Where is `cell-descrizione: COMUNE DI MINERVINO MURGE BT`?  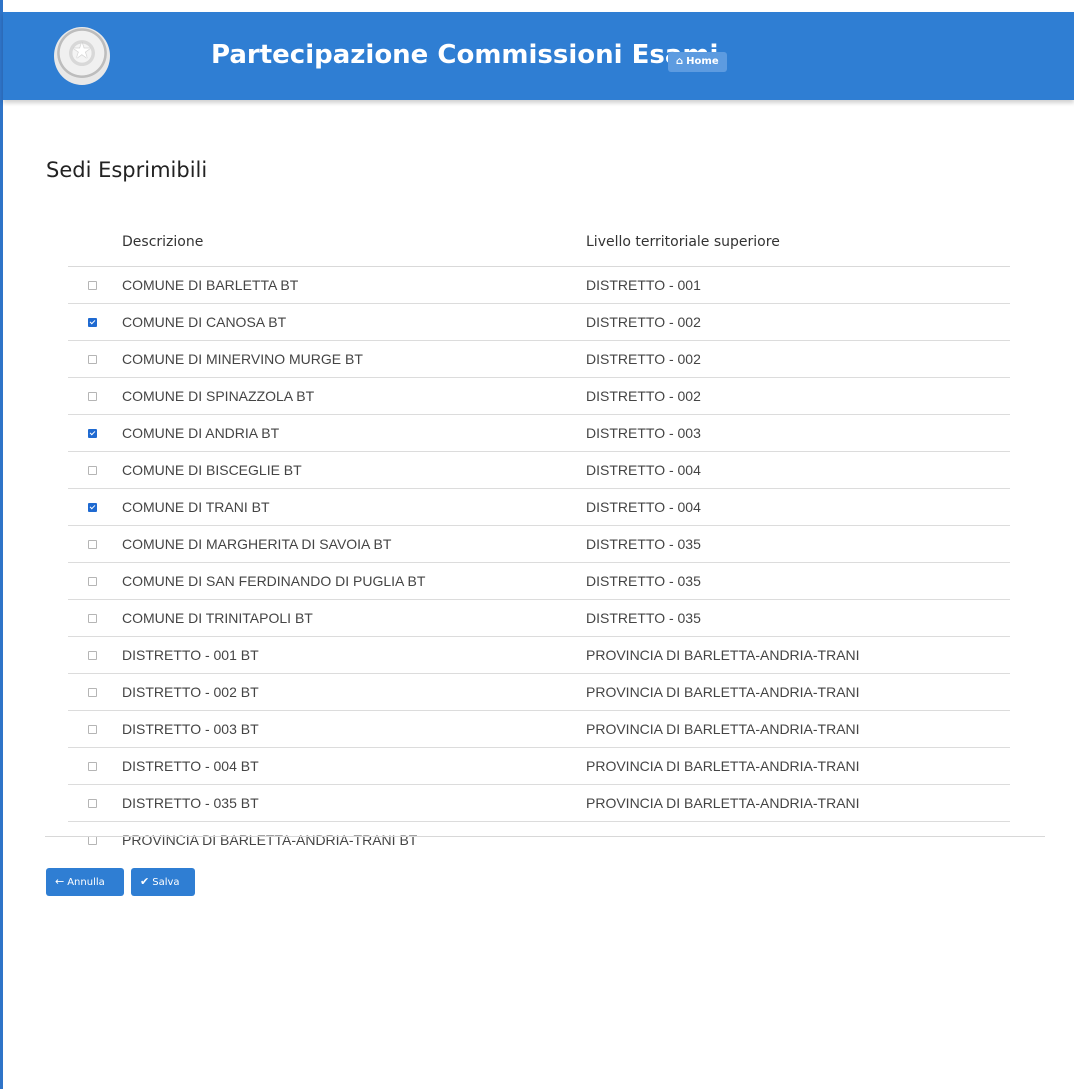 cell-descrizione: COMUNE DI MINERVINO MURGE BT is located at coordinates (242, 359).